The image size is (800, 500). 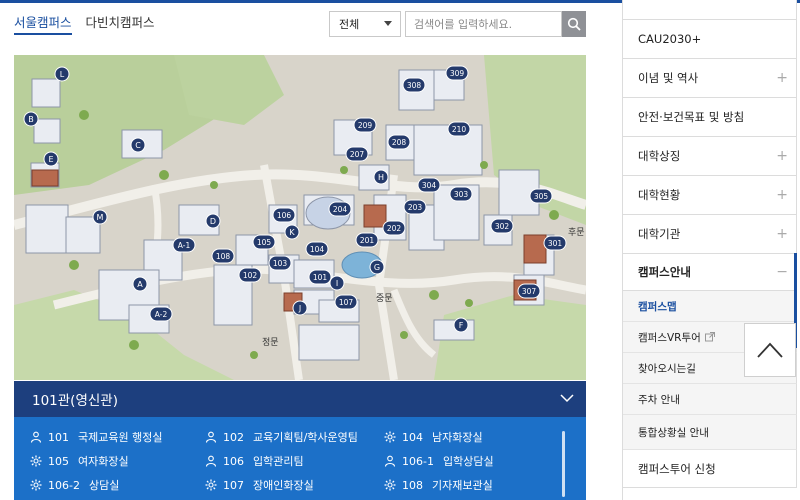 I want to click on map-marker-a-2: A-2, so click(x=161, y=314).